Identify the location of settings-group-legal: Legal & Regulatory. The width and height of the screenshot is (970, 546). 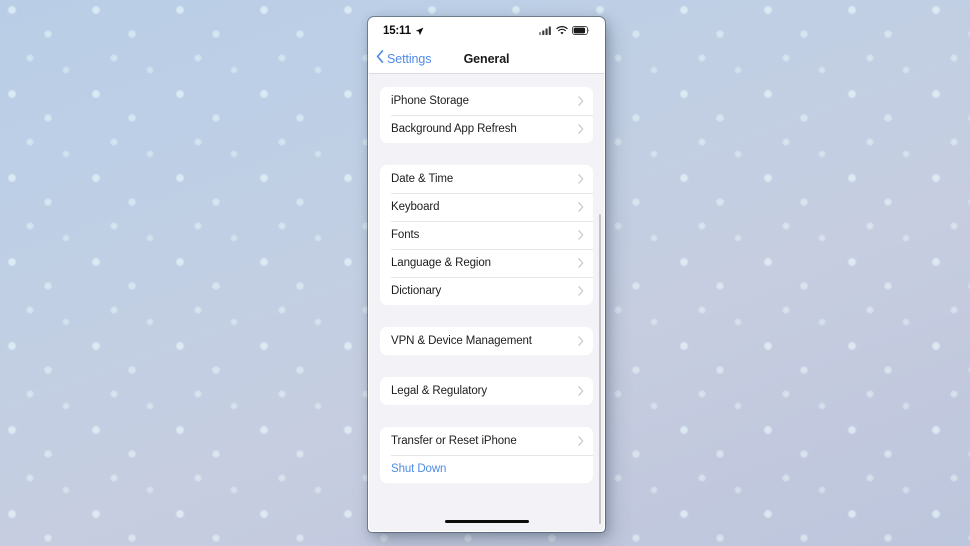
(486, 391).